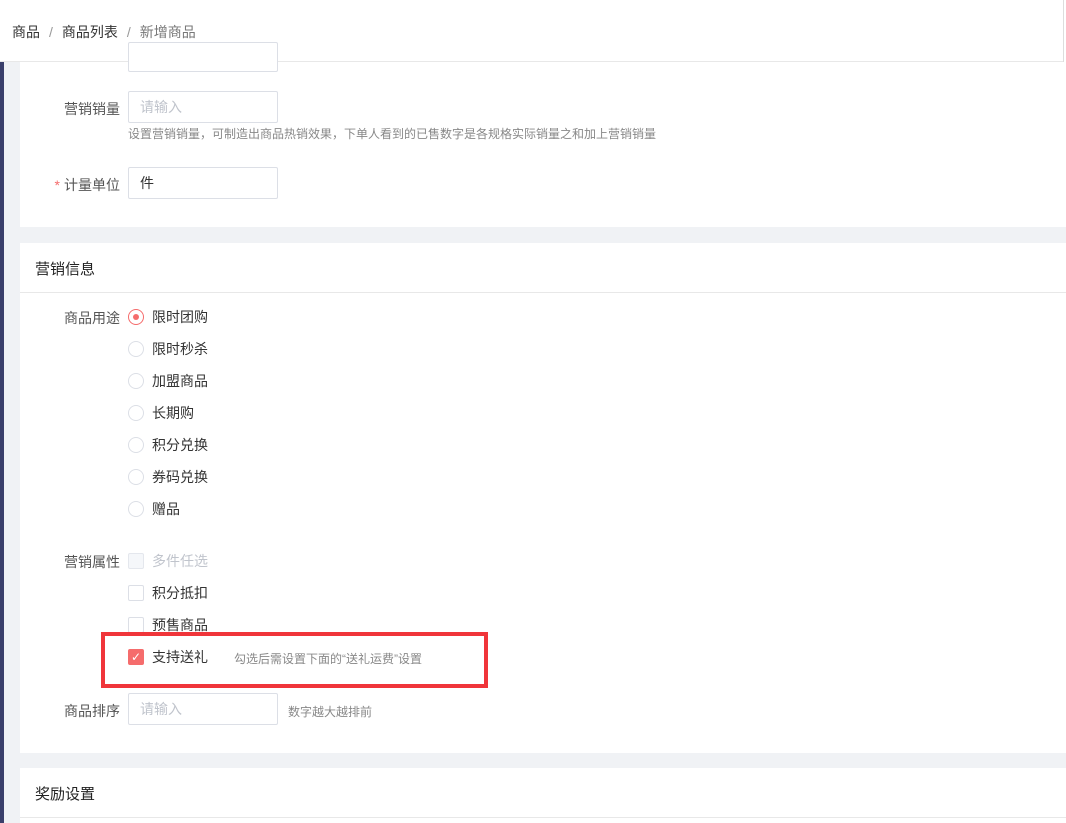  I want to click on highlight-box, so click(294, 660).